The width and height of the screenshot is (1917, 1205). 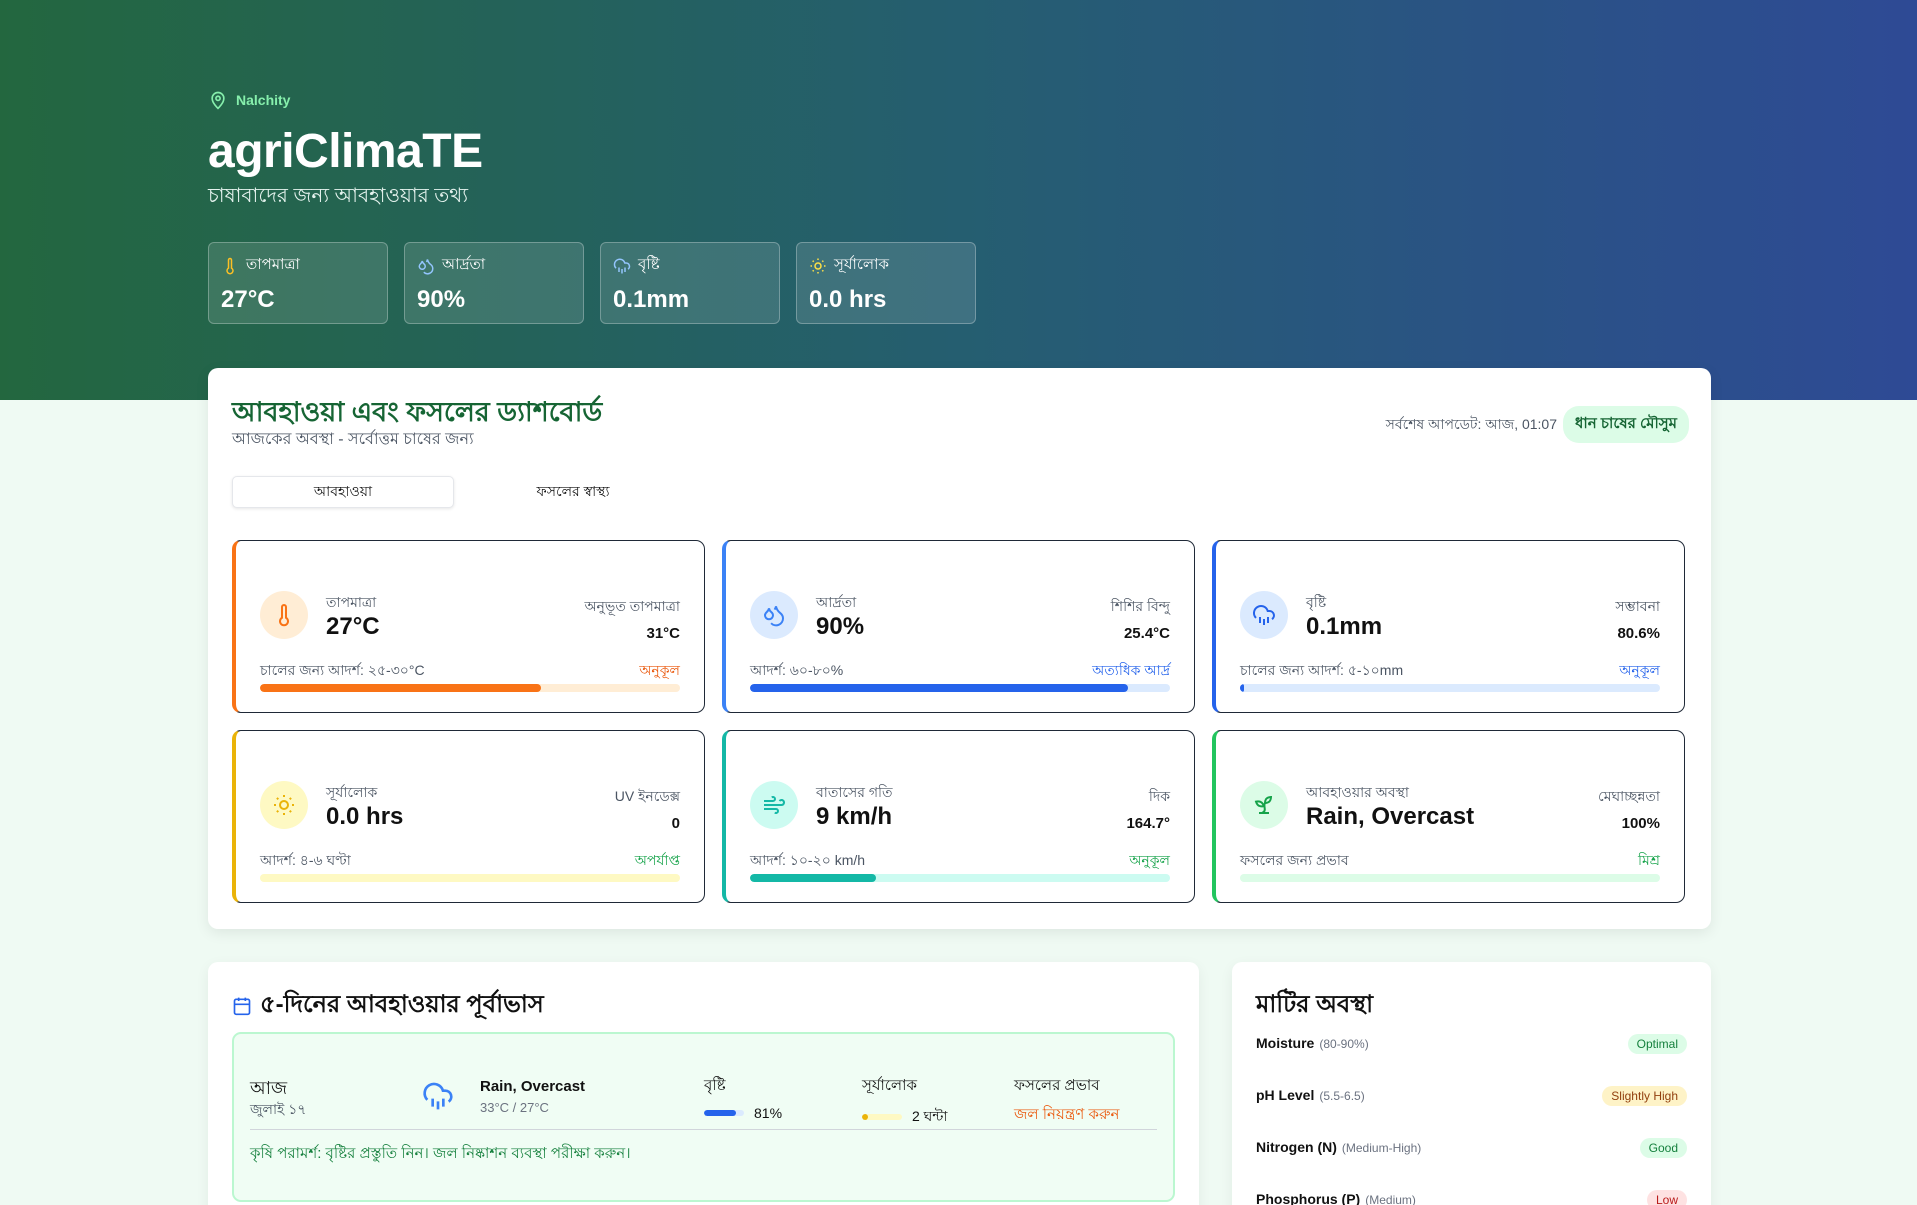 I want to click on card-label: বাতাসের গতি, so click(x=854, y=792).